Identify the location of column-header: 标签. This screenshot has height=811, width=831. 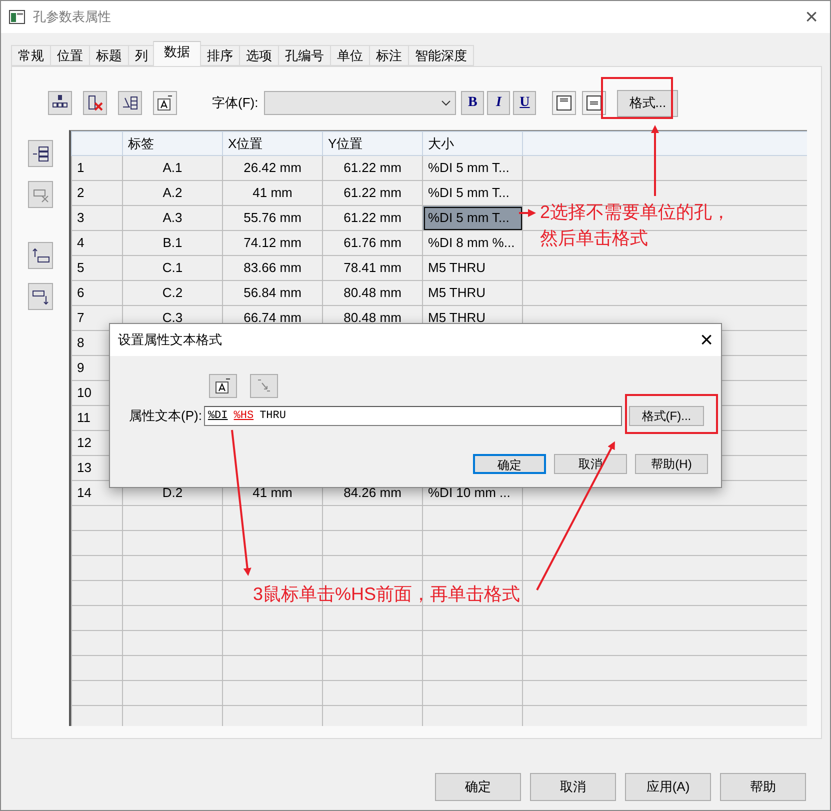
(172, 144).